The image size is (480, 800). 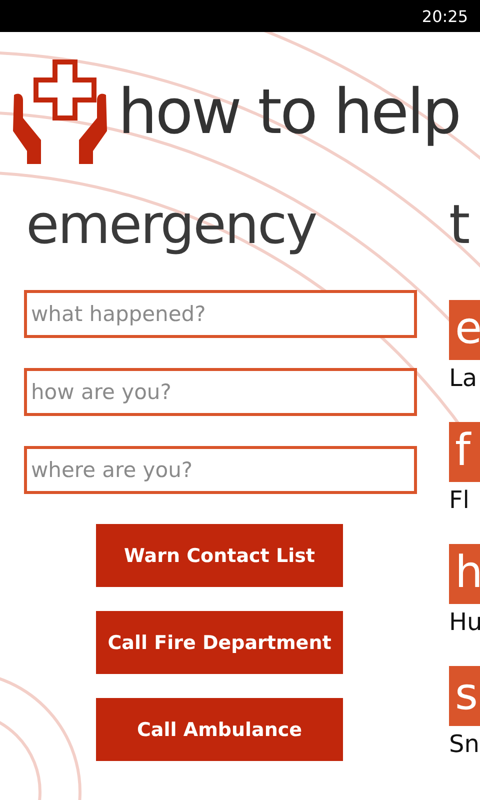 What do you see at coordinates (60, 112) in the screenshot?
I see `hands-cross-logo-icon` at bounding box center [60, 112].